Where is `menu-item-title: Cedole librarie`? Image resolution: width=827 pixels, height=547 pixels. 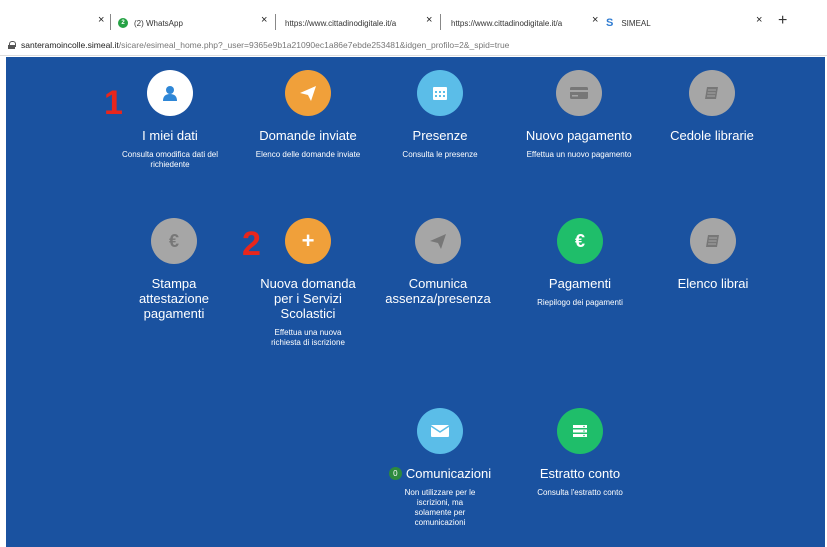
menu-item-title: Cedole librarie is located at coordinates (712, 135).